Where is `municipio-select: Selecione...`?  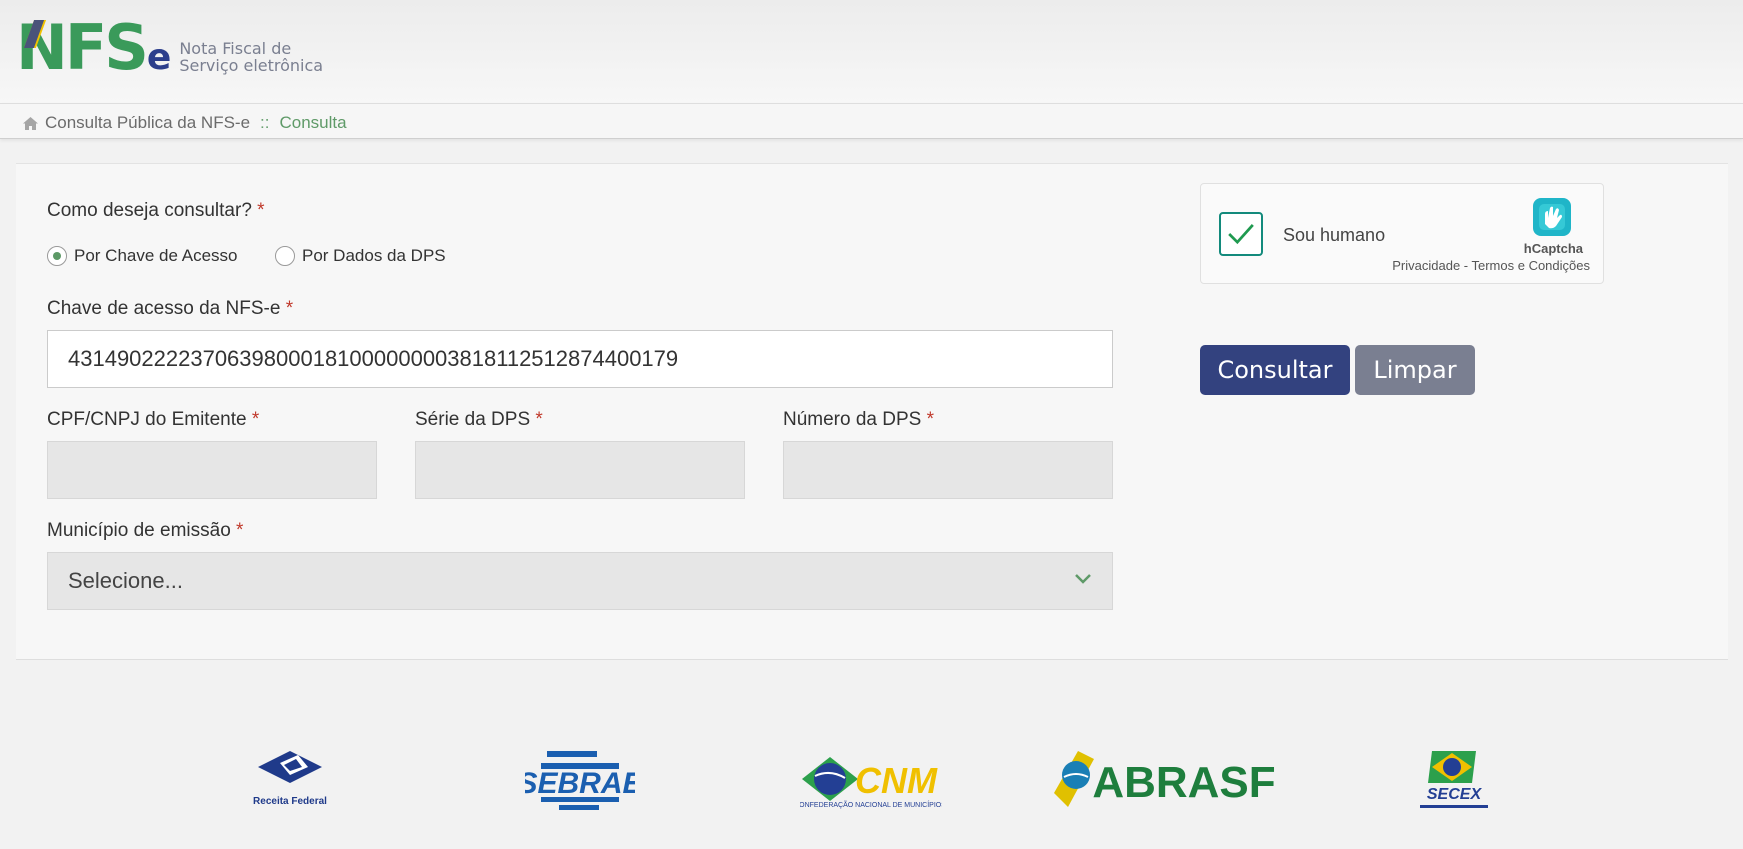 municipio-select: Selecione... is located at coordinates (580, 581).